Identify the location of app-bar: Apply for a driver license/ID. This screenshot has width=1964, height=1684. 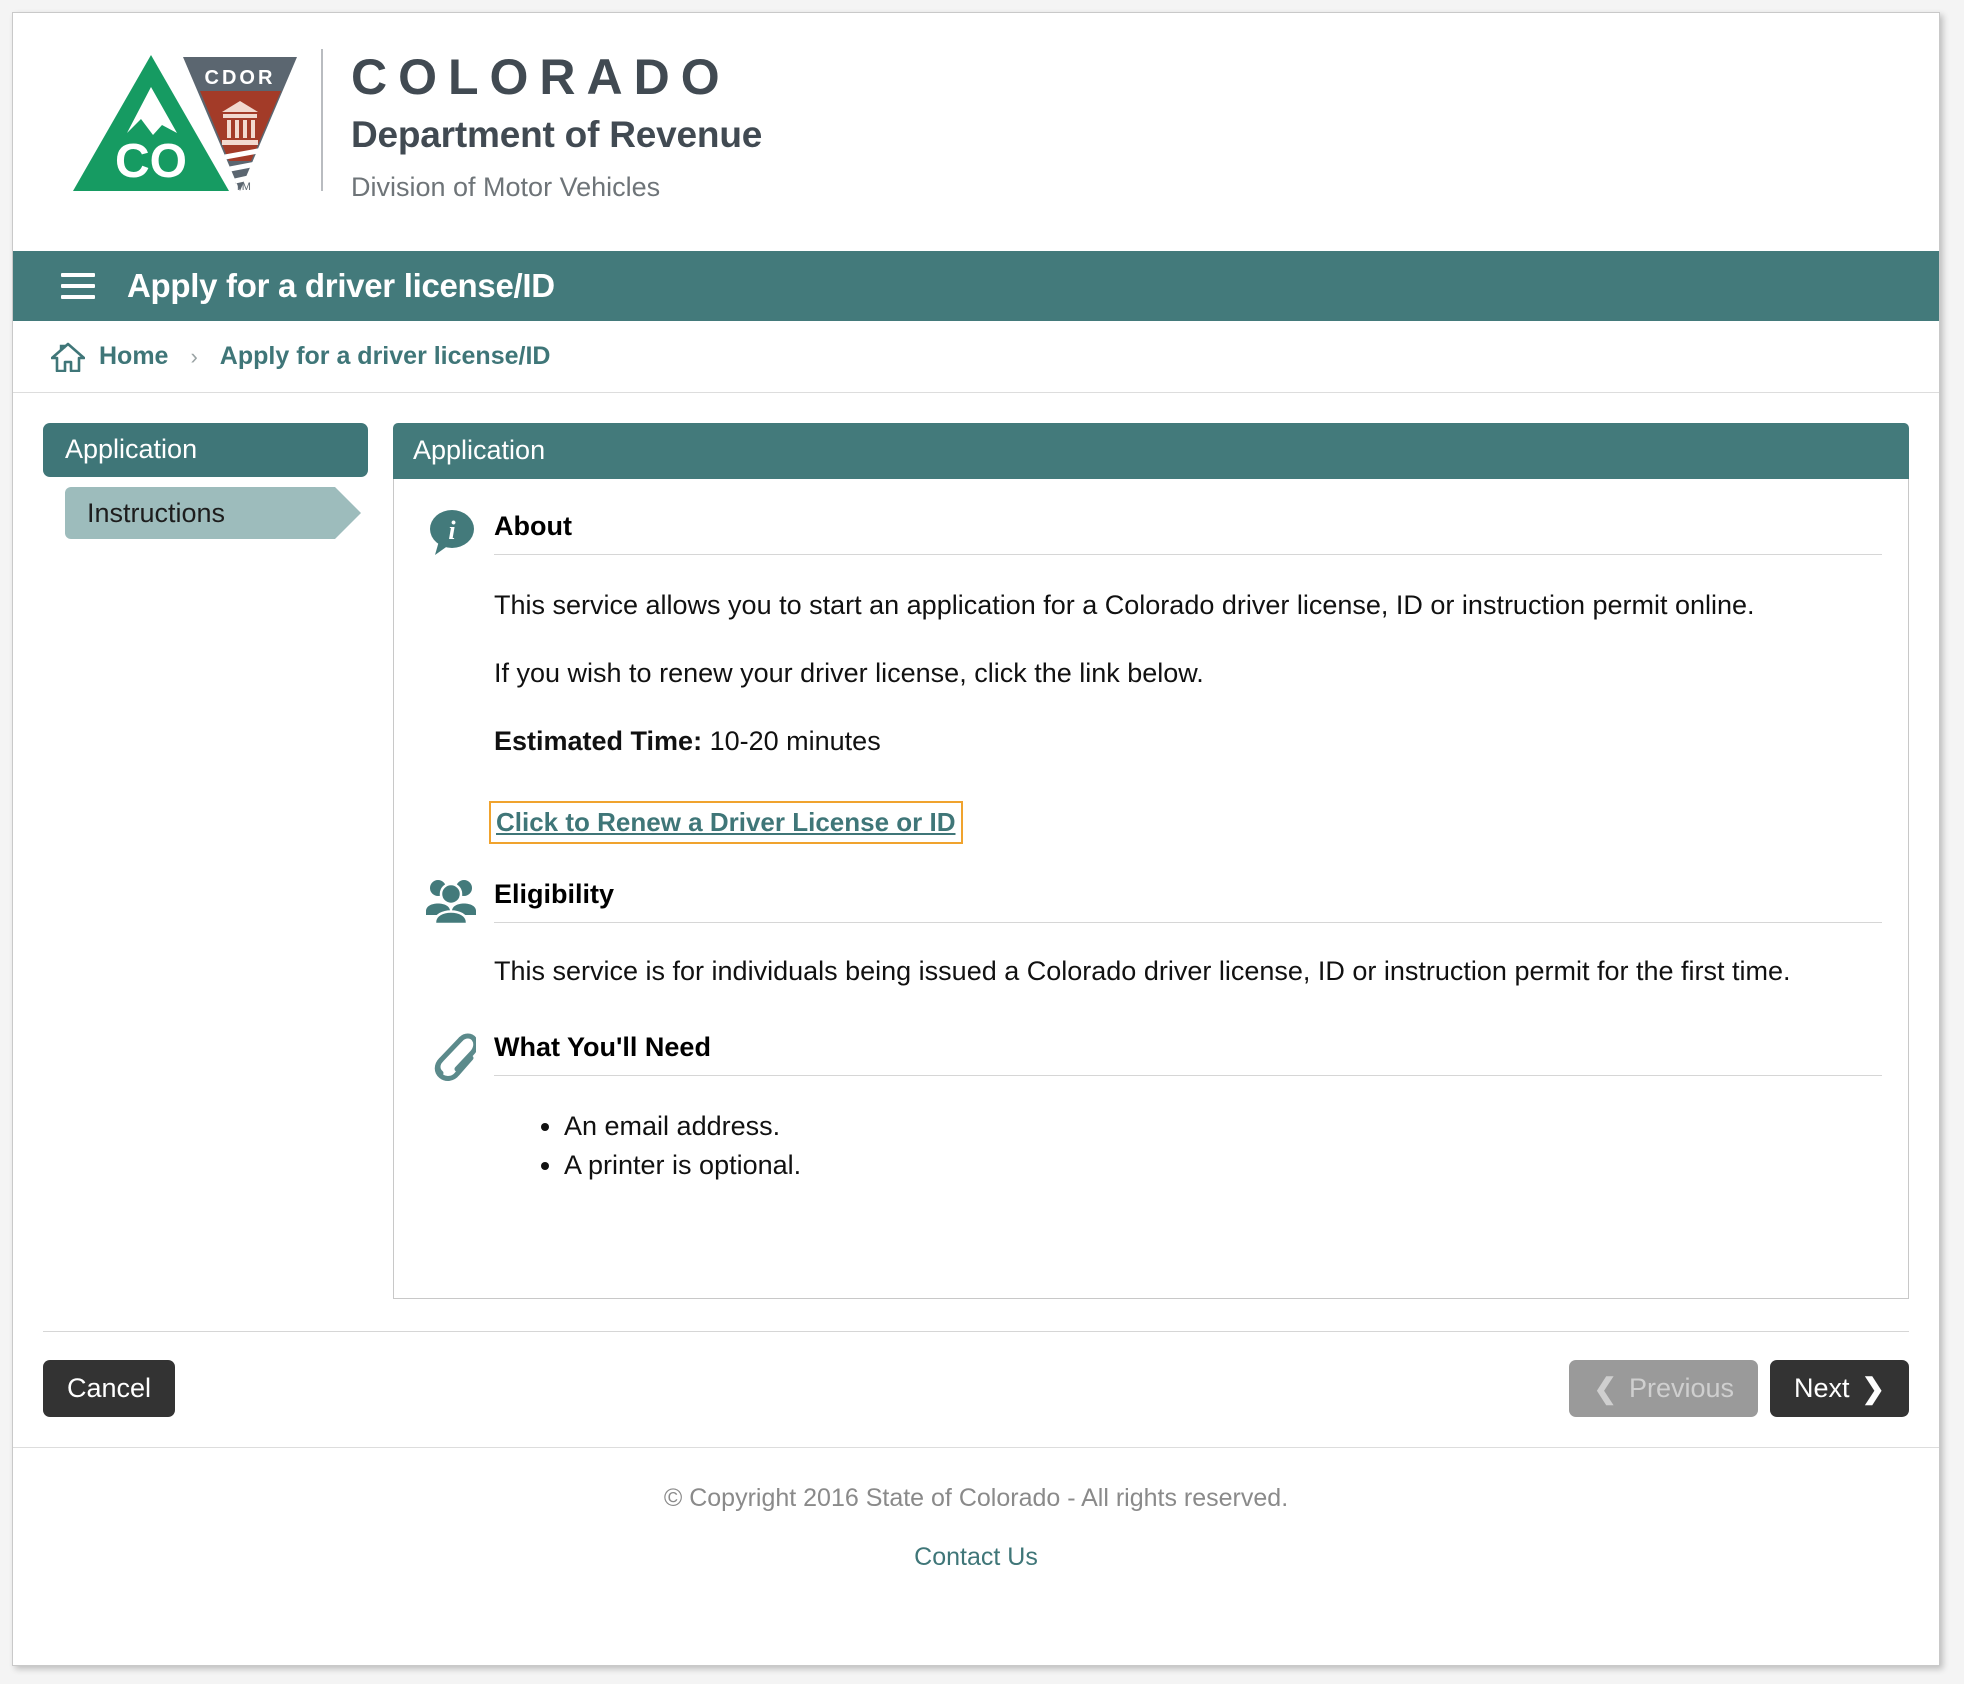
(976, 286).